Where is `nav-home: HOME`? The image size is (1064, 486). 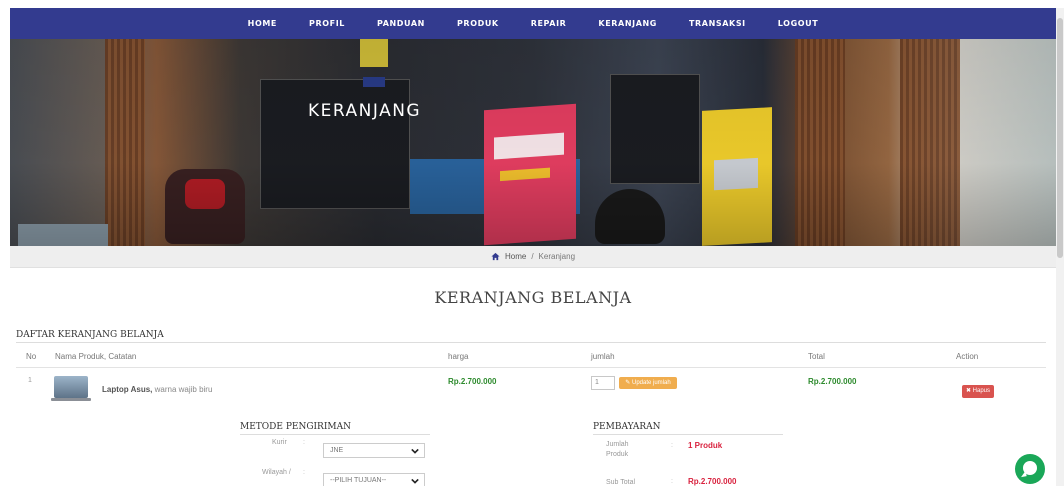 nav-home: HOME is located at coordinates (262, 23).